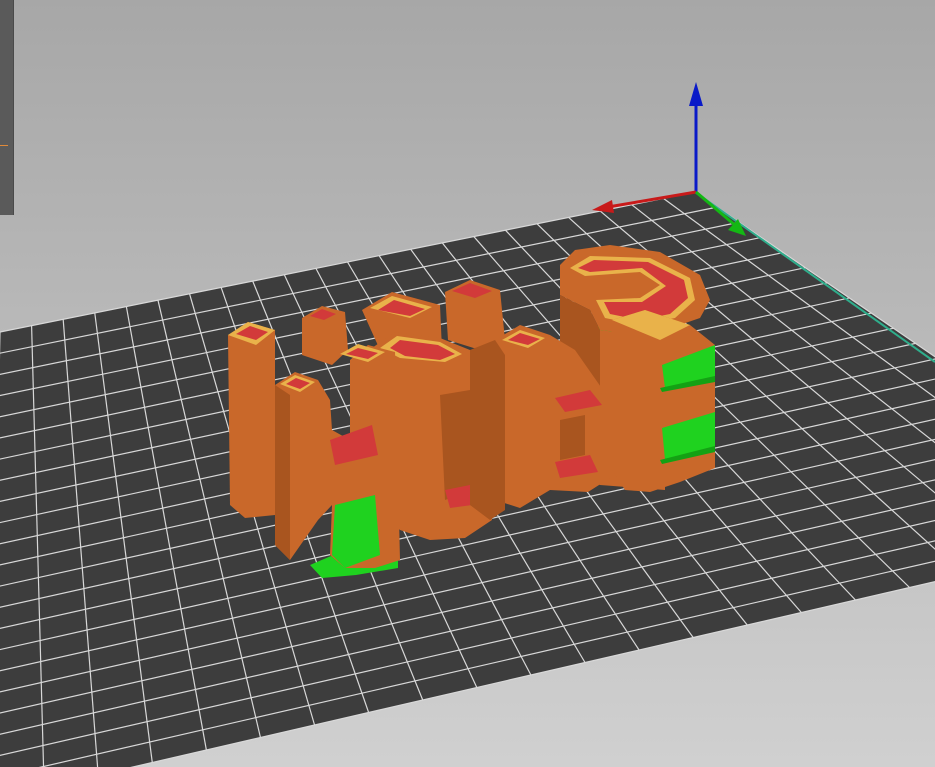 The height and width of the screenshot is (767, 935). What do you see at coordinates (487, 430) in the screenshot?
I see `letter-middle-ridge` at bounding box center [487, 430].